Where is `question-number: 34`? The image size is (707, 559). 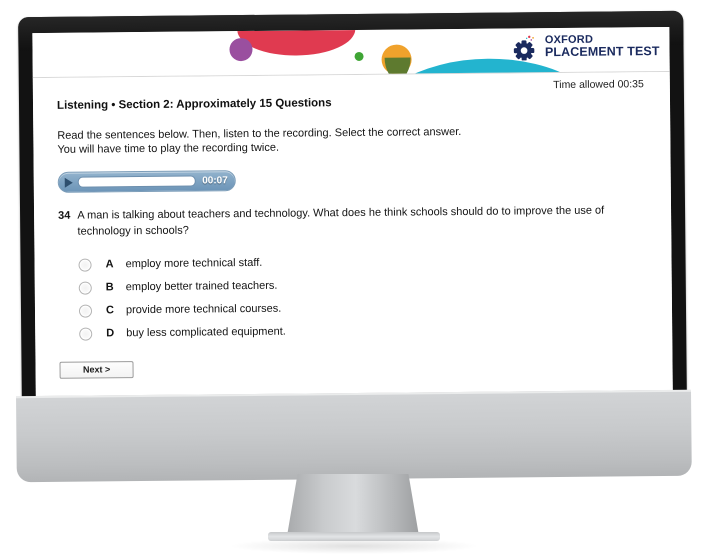
question-number: 34 is located at coordinates (64, 215).